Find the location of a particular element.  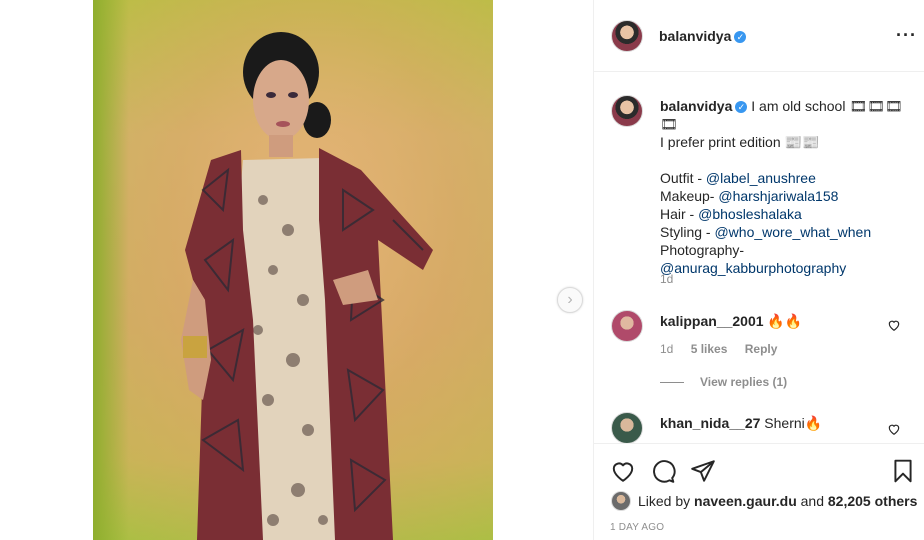

view-replies-button: View replies (1) is located at coordinates (723, 382).